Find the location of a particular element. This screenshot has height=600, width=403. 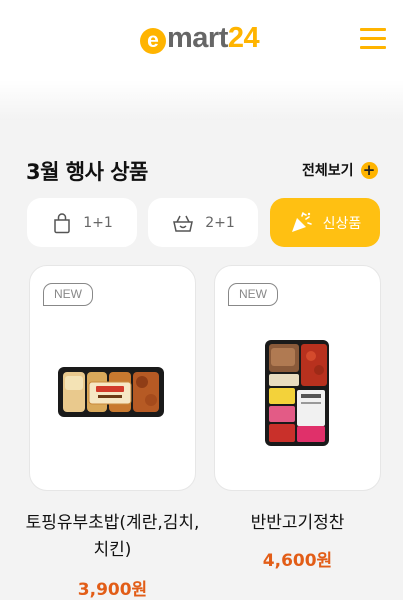

product-image-inari-lunchbox is located at coordinates (111, 392).